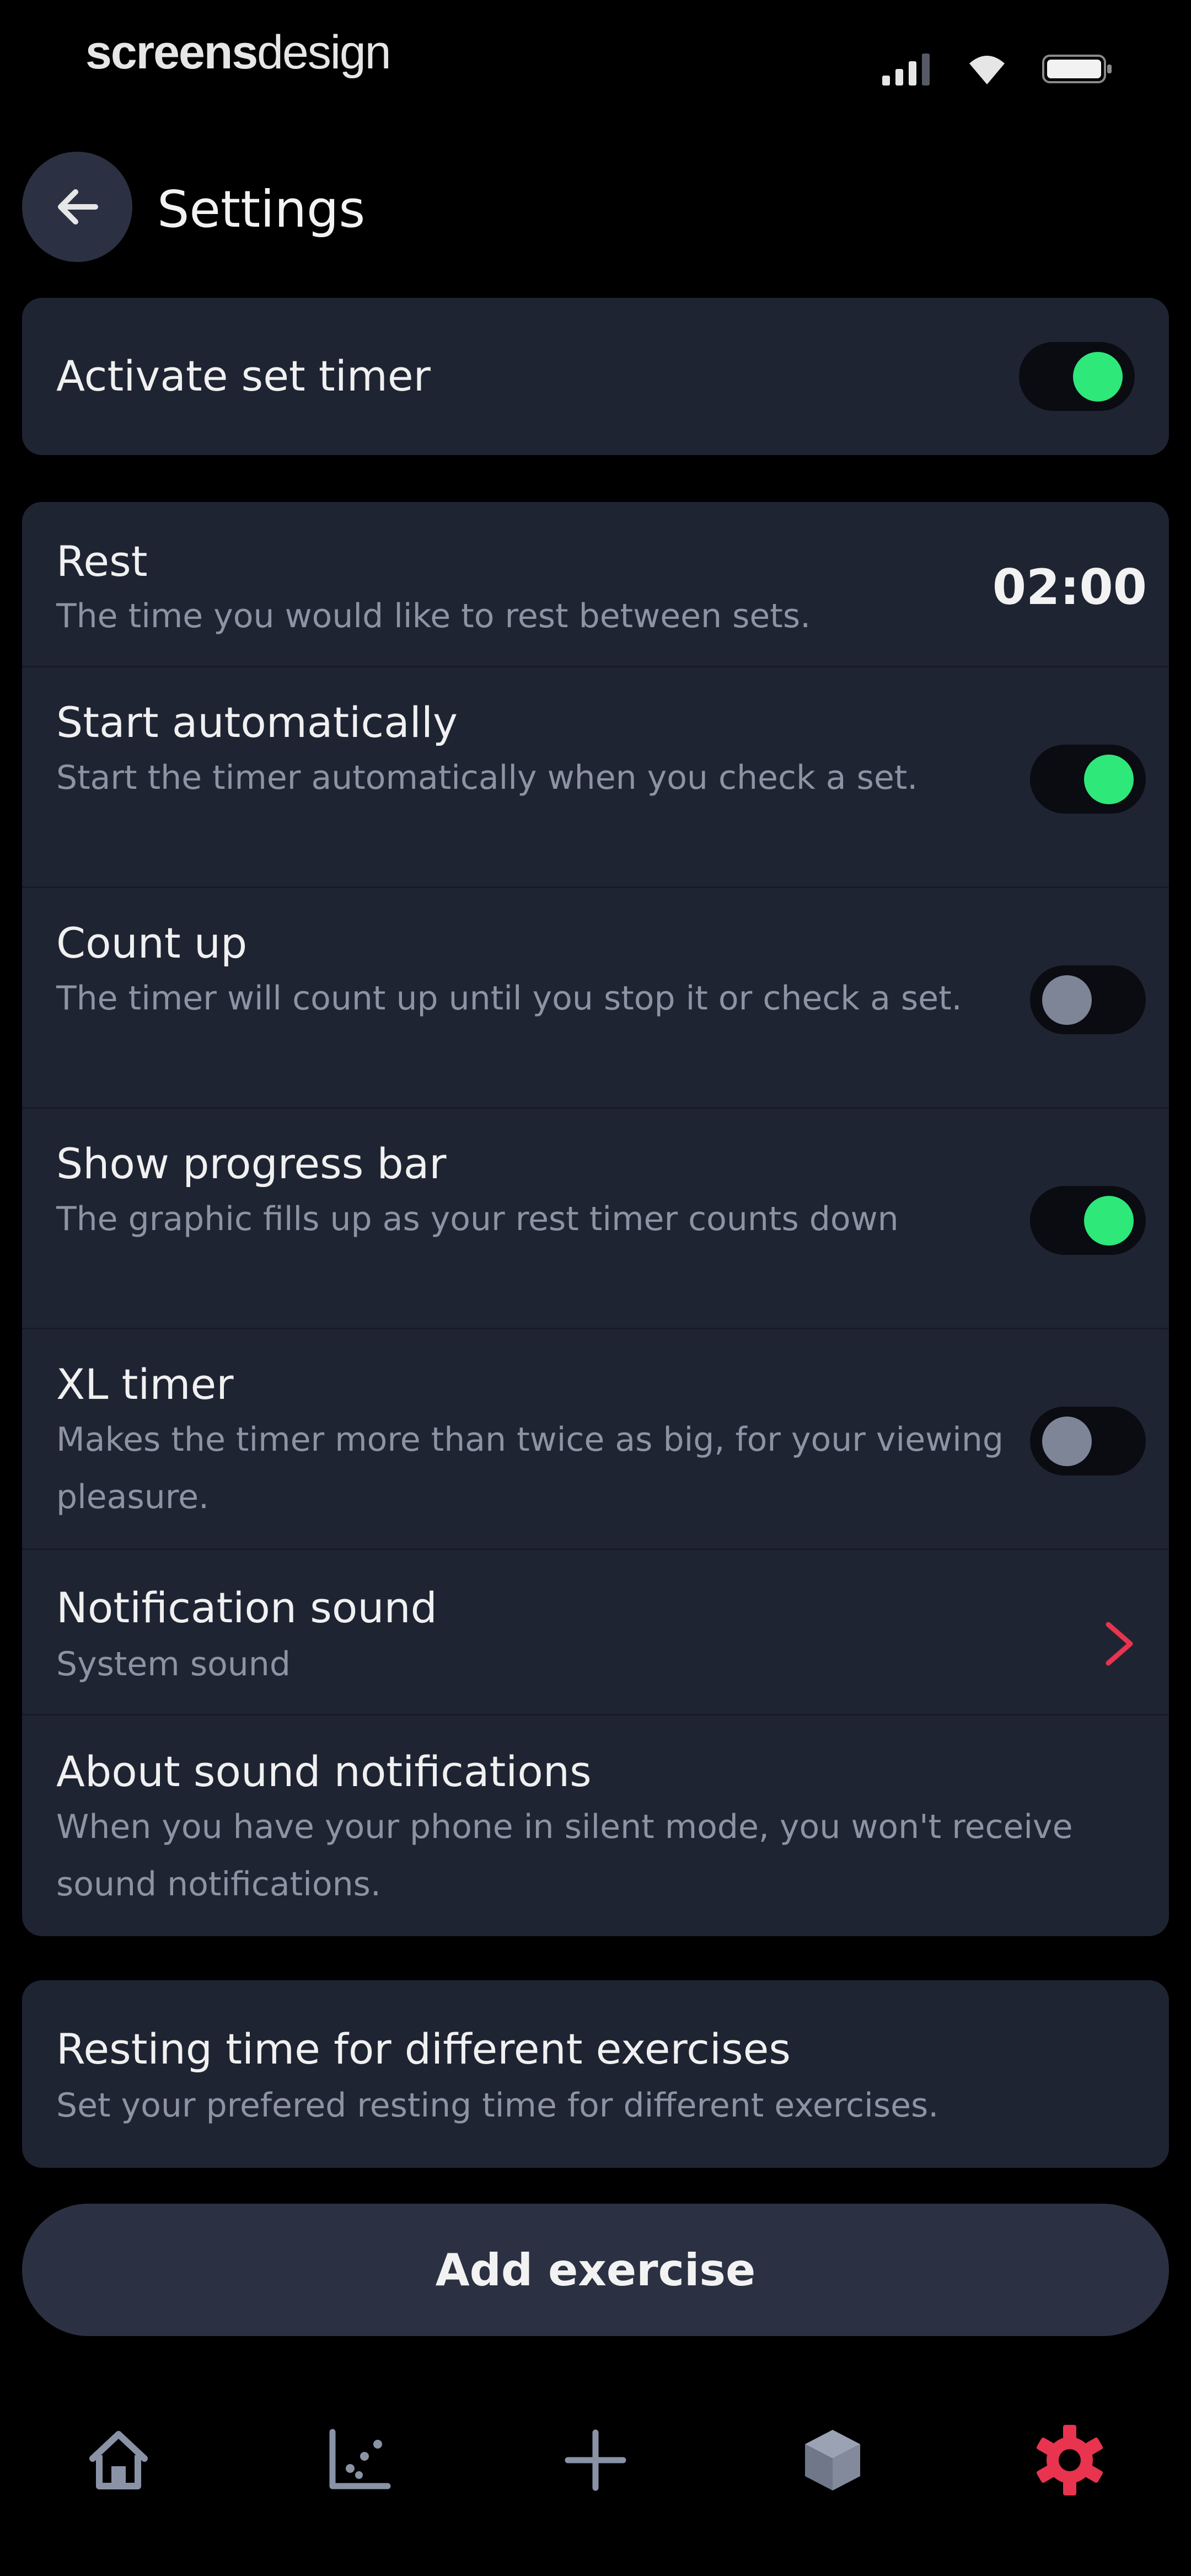  I want to click on activate-timer-card: Activate set timer, so click(595, 376).